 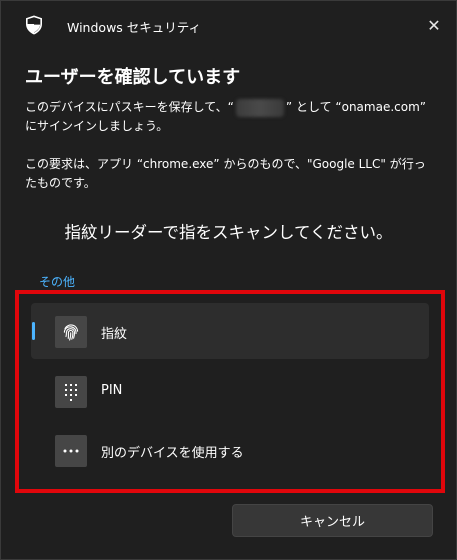 I want to click on redacted-username, so click(x=259, y=107).